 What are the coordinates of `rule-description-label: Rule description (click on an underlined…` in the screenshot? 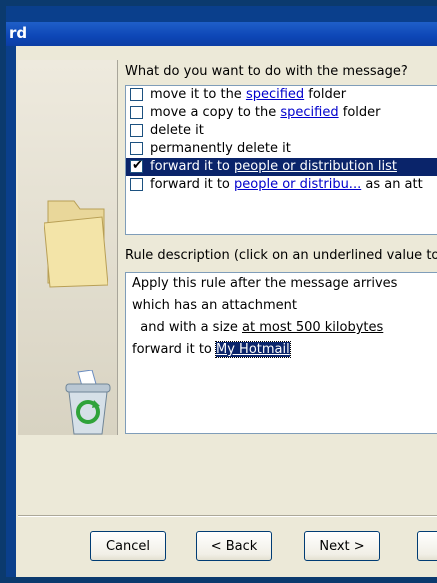 It's located at (281, 255).